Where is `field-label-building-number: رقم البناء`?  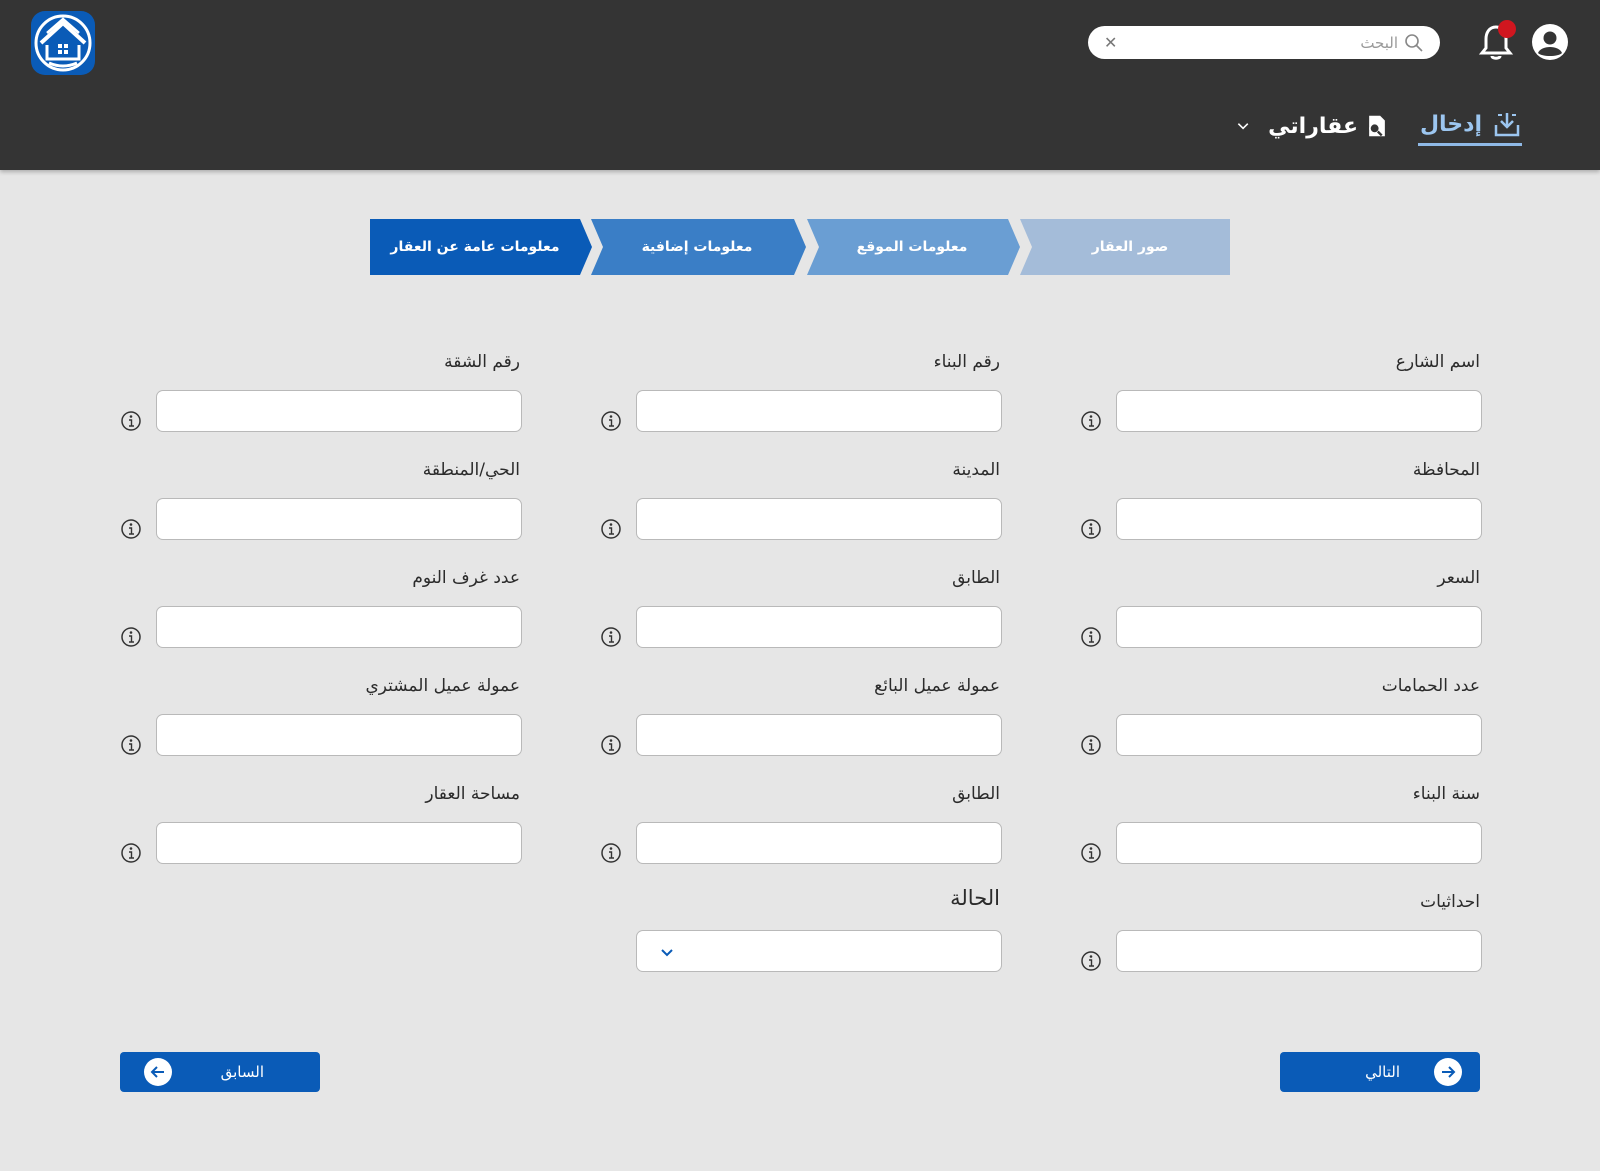
field-label-building-number: رقم البناء is located at coordinates (966, 362).